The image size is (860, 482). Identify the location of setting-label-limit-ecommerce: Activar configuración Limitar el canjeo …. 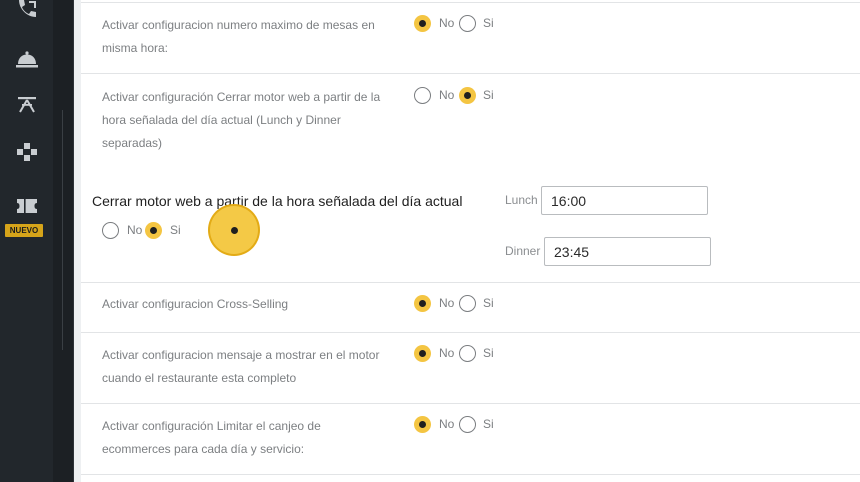
(211, 437).